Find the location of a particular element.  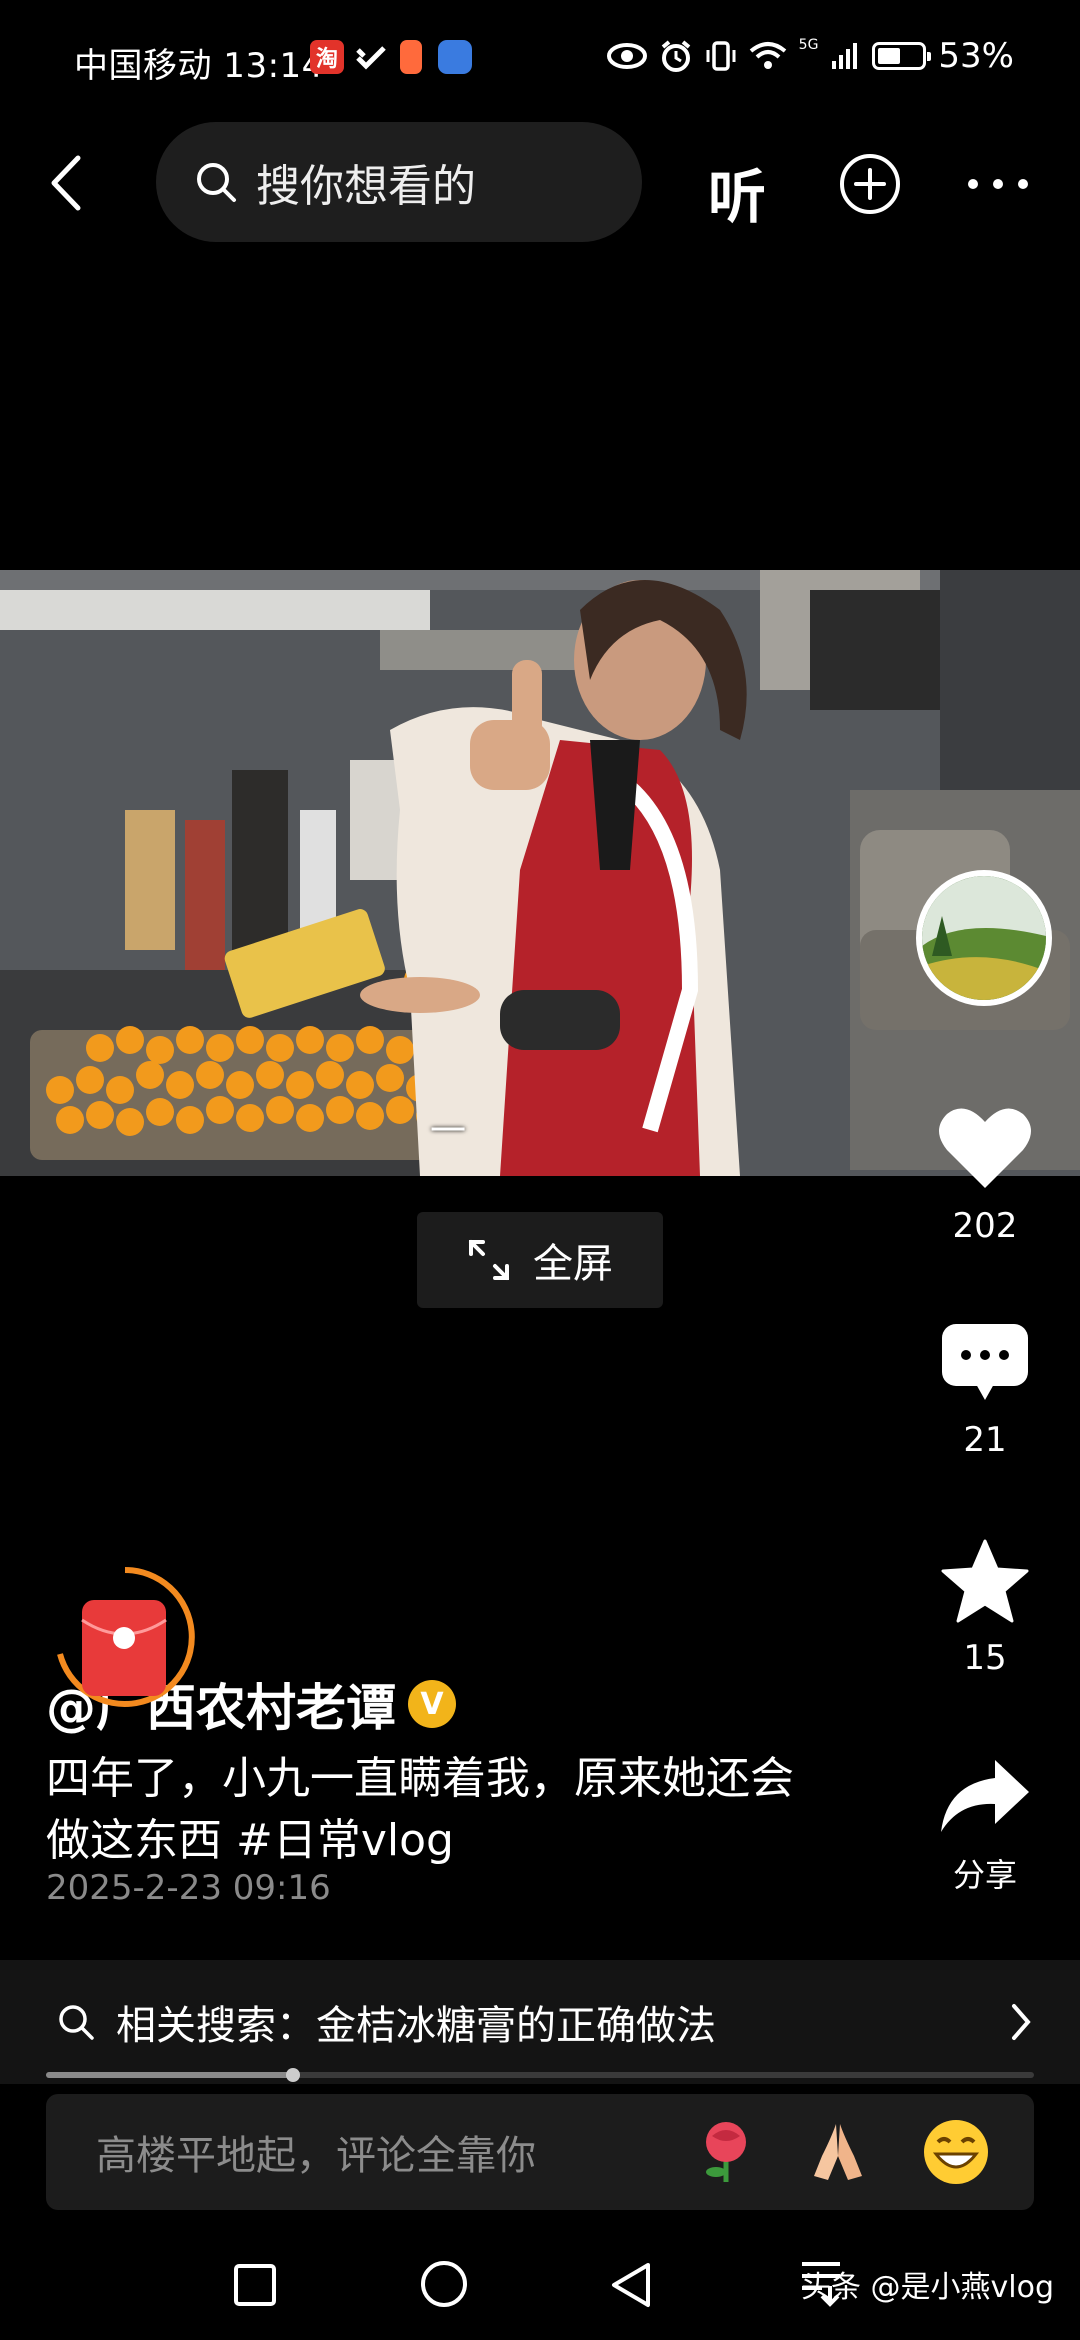

network-type: 5G is located at coordinates (808, 45).